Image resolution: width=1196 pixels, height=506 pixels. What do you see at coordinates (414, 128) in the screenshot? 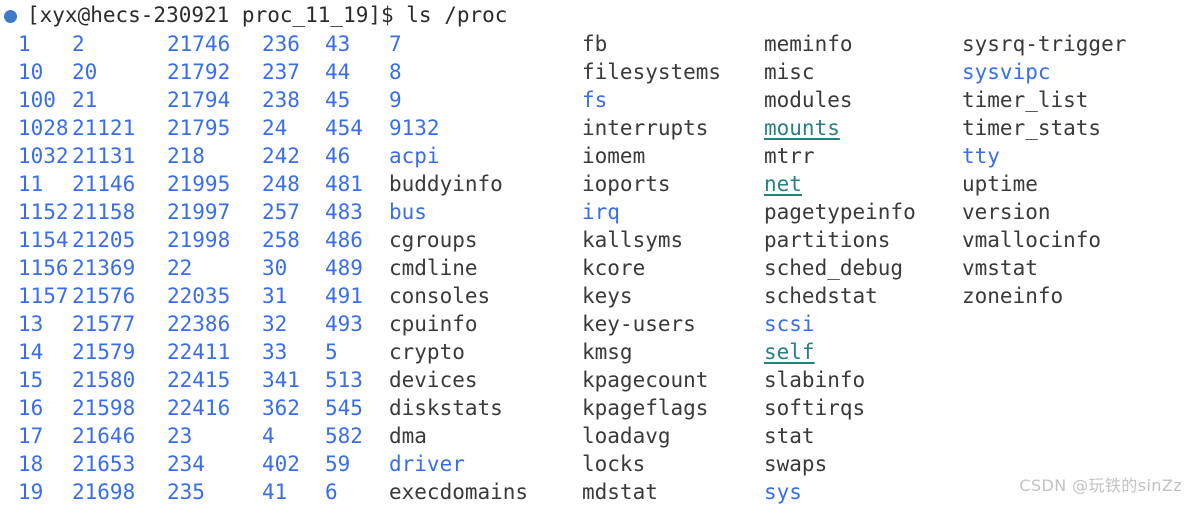
I see `ls-entry: 9132` at bounding box center [414, 128].